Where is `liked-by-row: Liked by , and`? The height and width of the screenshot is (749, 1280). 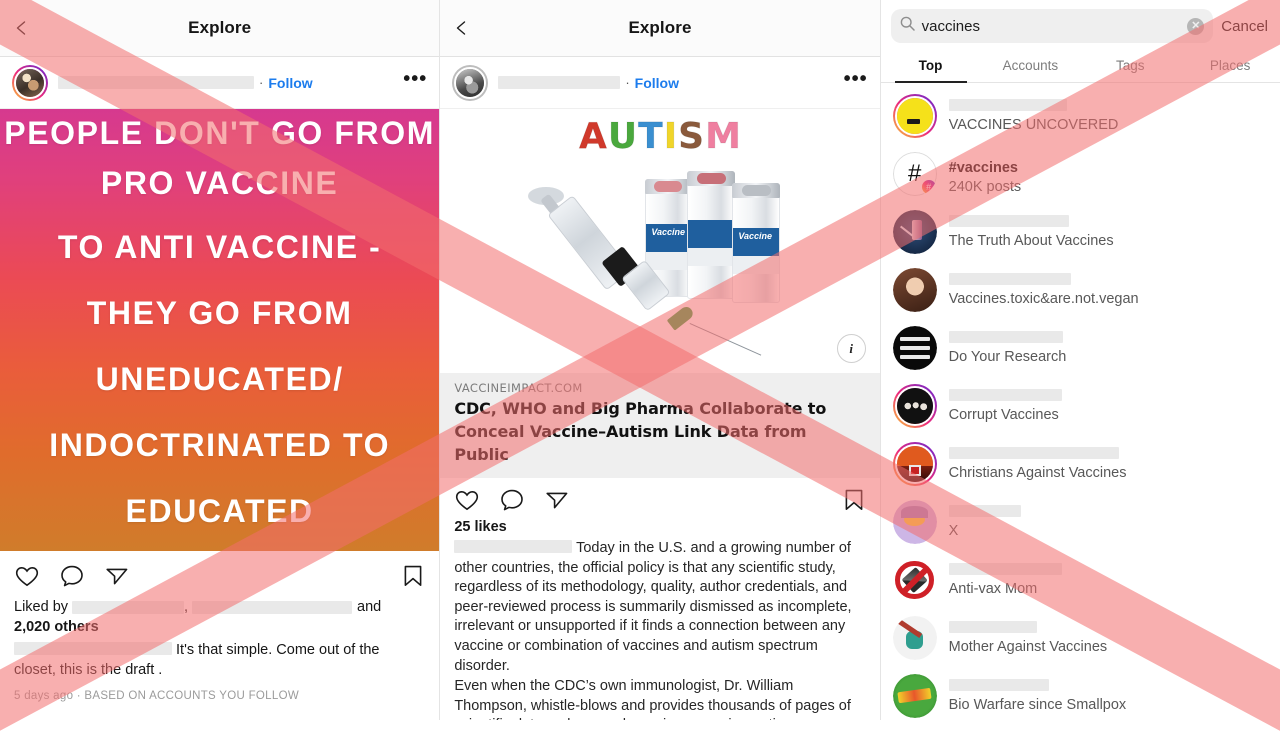
liked-by-row: Liked by , and is located at coordinates (219, 607).